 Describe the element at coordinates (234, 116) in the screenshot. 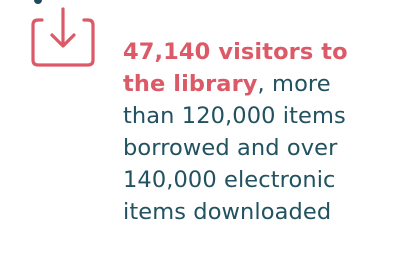

I see `stat-line-3: than 120,000 items` at that location.